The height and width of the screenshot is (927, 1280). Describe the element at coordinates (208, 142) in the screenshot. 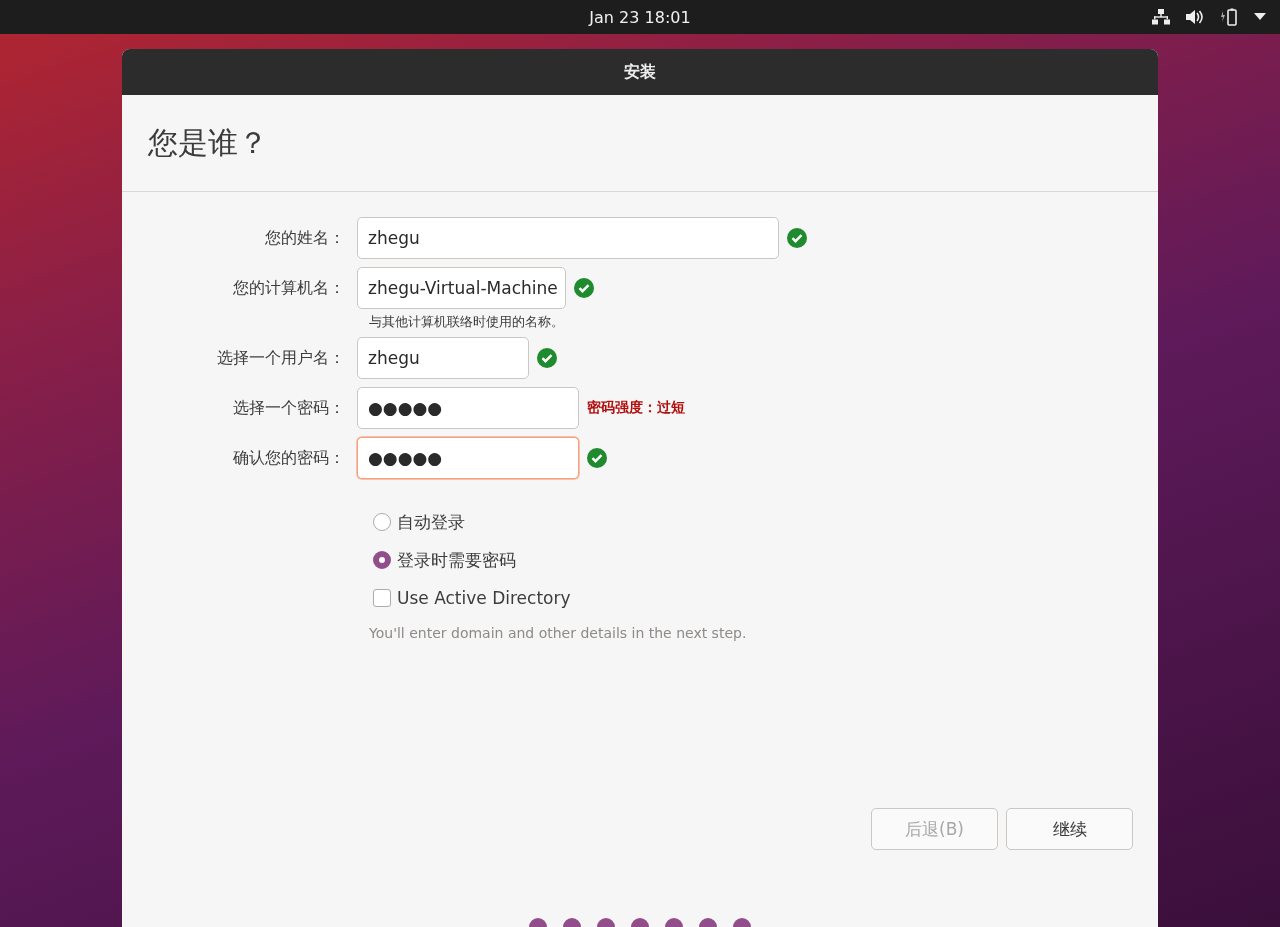

I see `page-heading: 您是谁？` at that location.